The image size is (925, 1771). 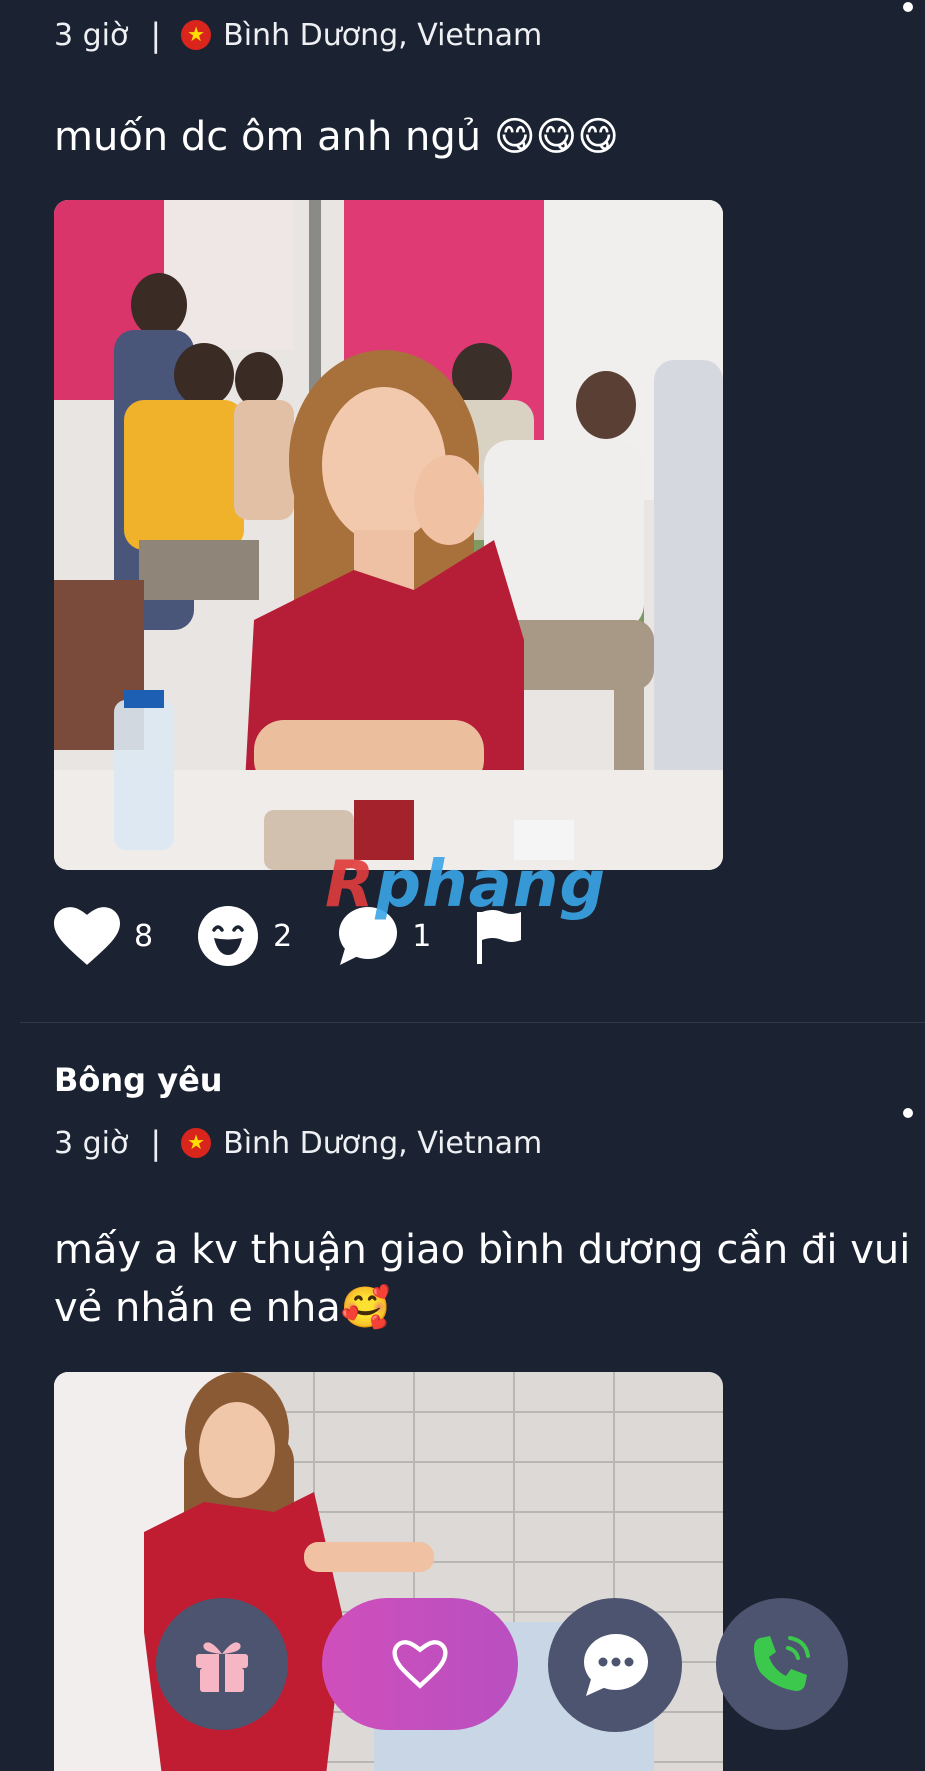 What do you see at coordinates (144, 936) in the screenshot?
I see `like-count: 8` at bounding box center [144, 936].